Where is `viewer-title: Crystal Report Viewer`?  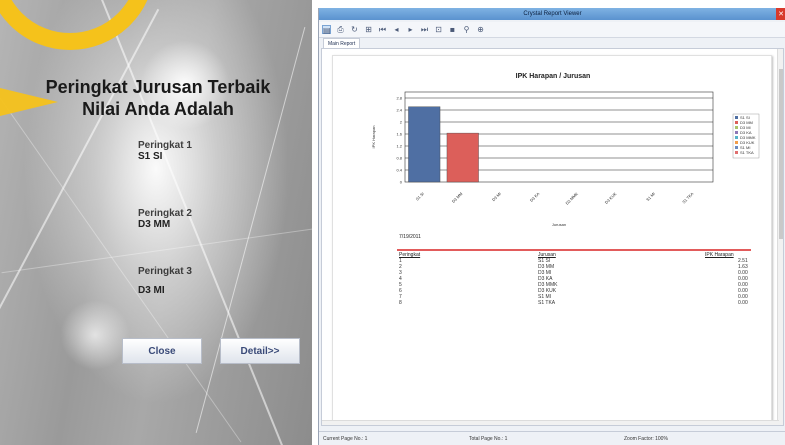 viewer-title: Crystal Report Viewer is located at coordinates (552, 14).